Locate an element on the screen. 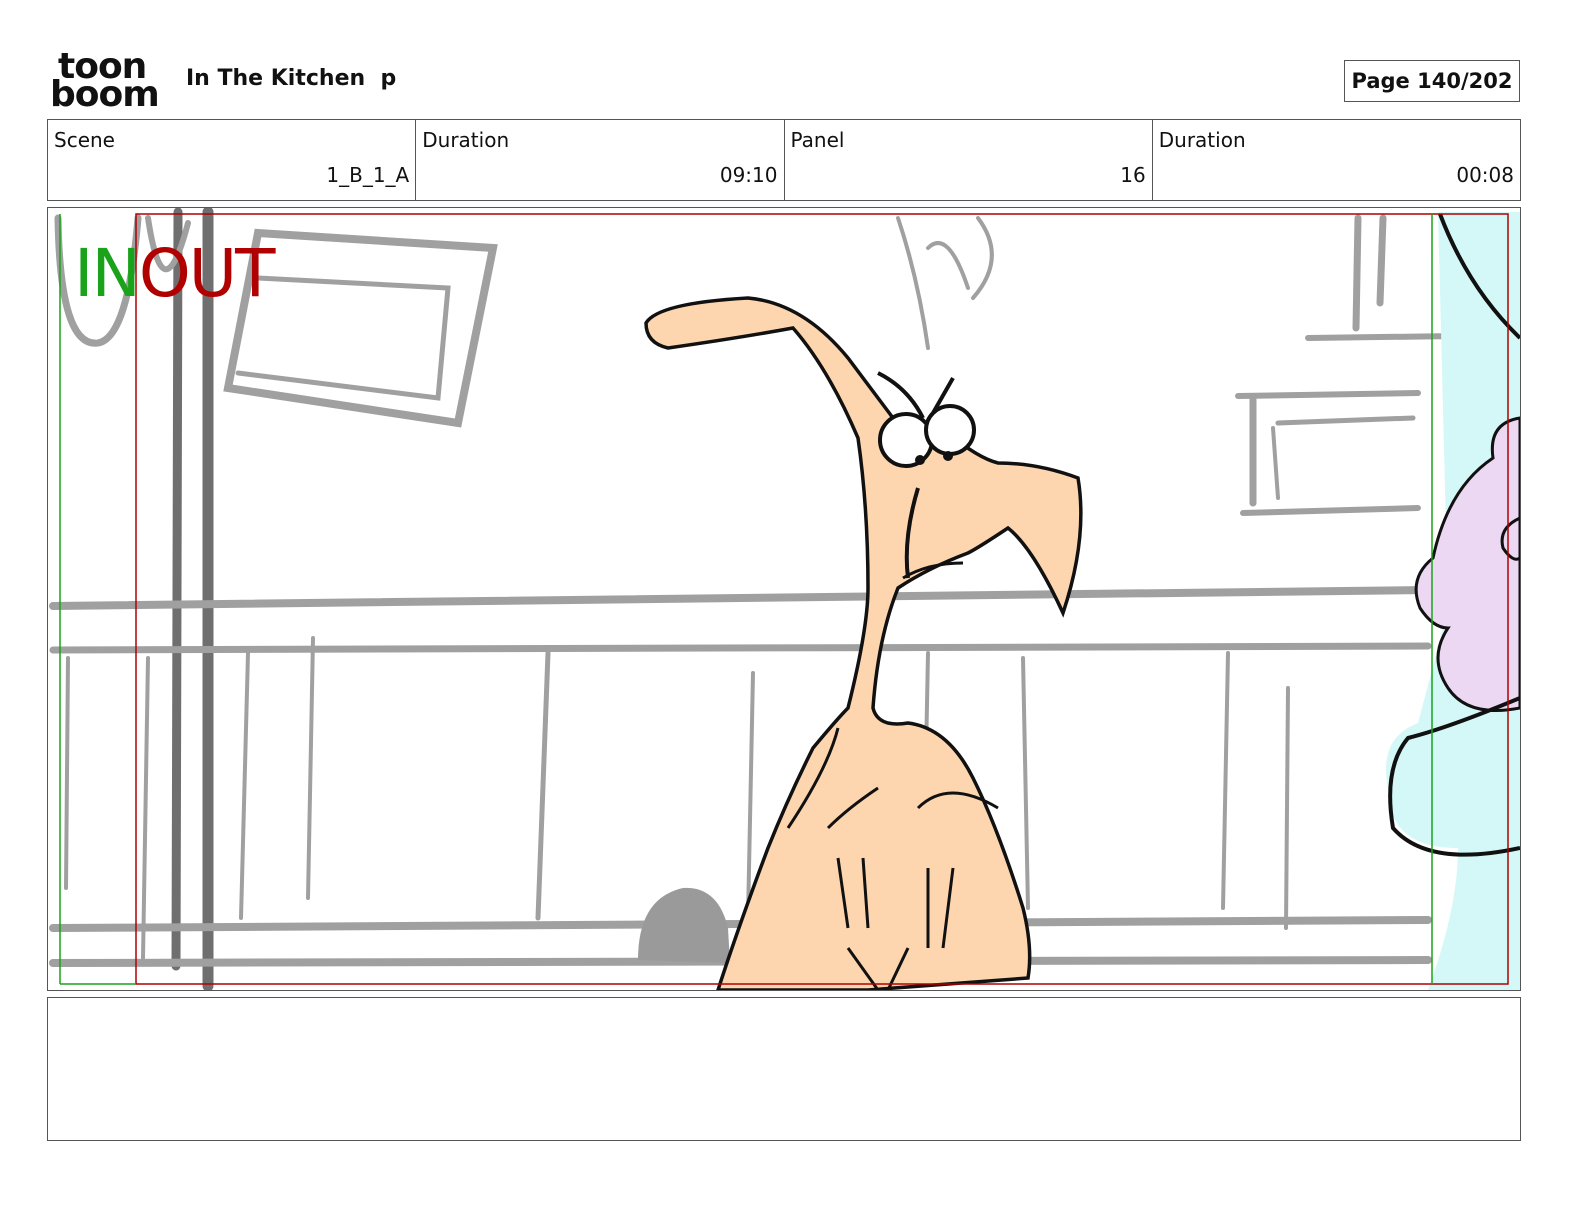  panel-notes-box is located at coordinates (784, 1069).